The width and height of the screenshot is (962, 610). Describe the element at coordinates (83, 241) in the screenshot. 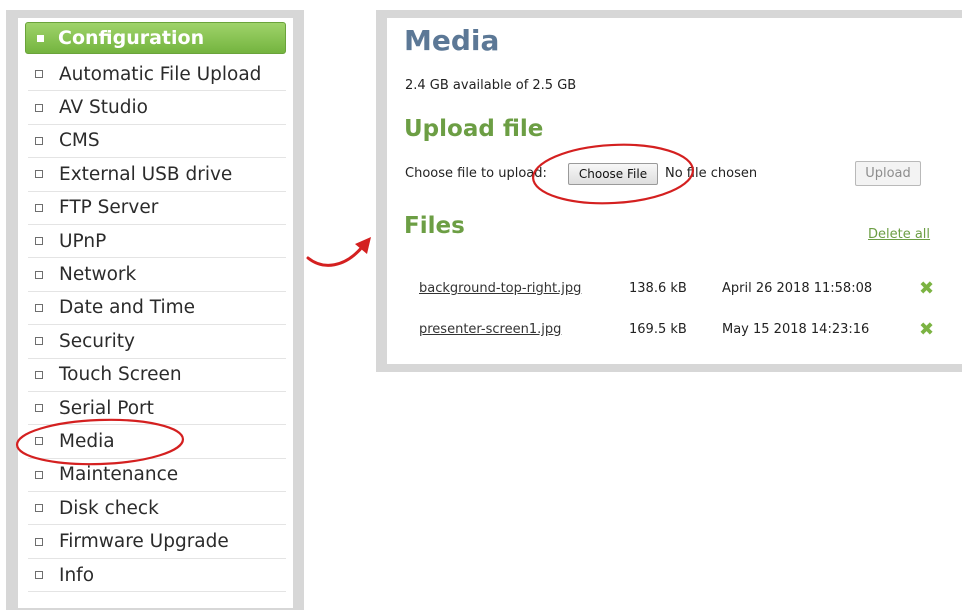

I see `sidebar-item-label: UPnP` at that location.